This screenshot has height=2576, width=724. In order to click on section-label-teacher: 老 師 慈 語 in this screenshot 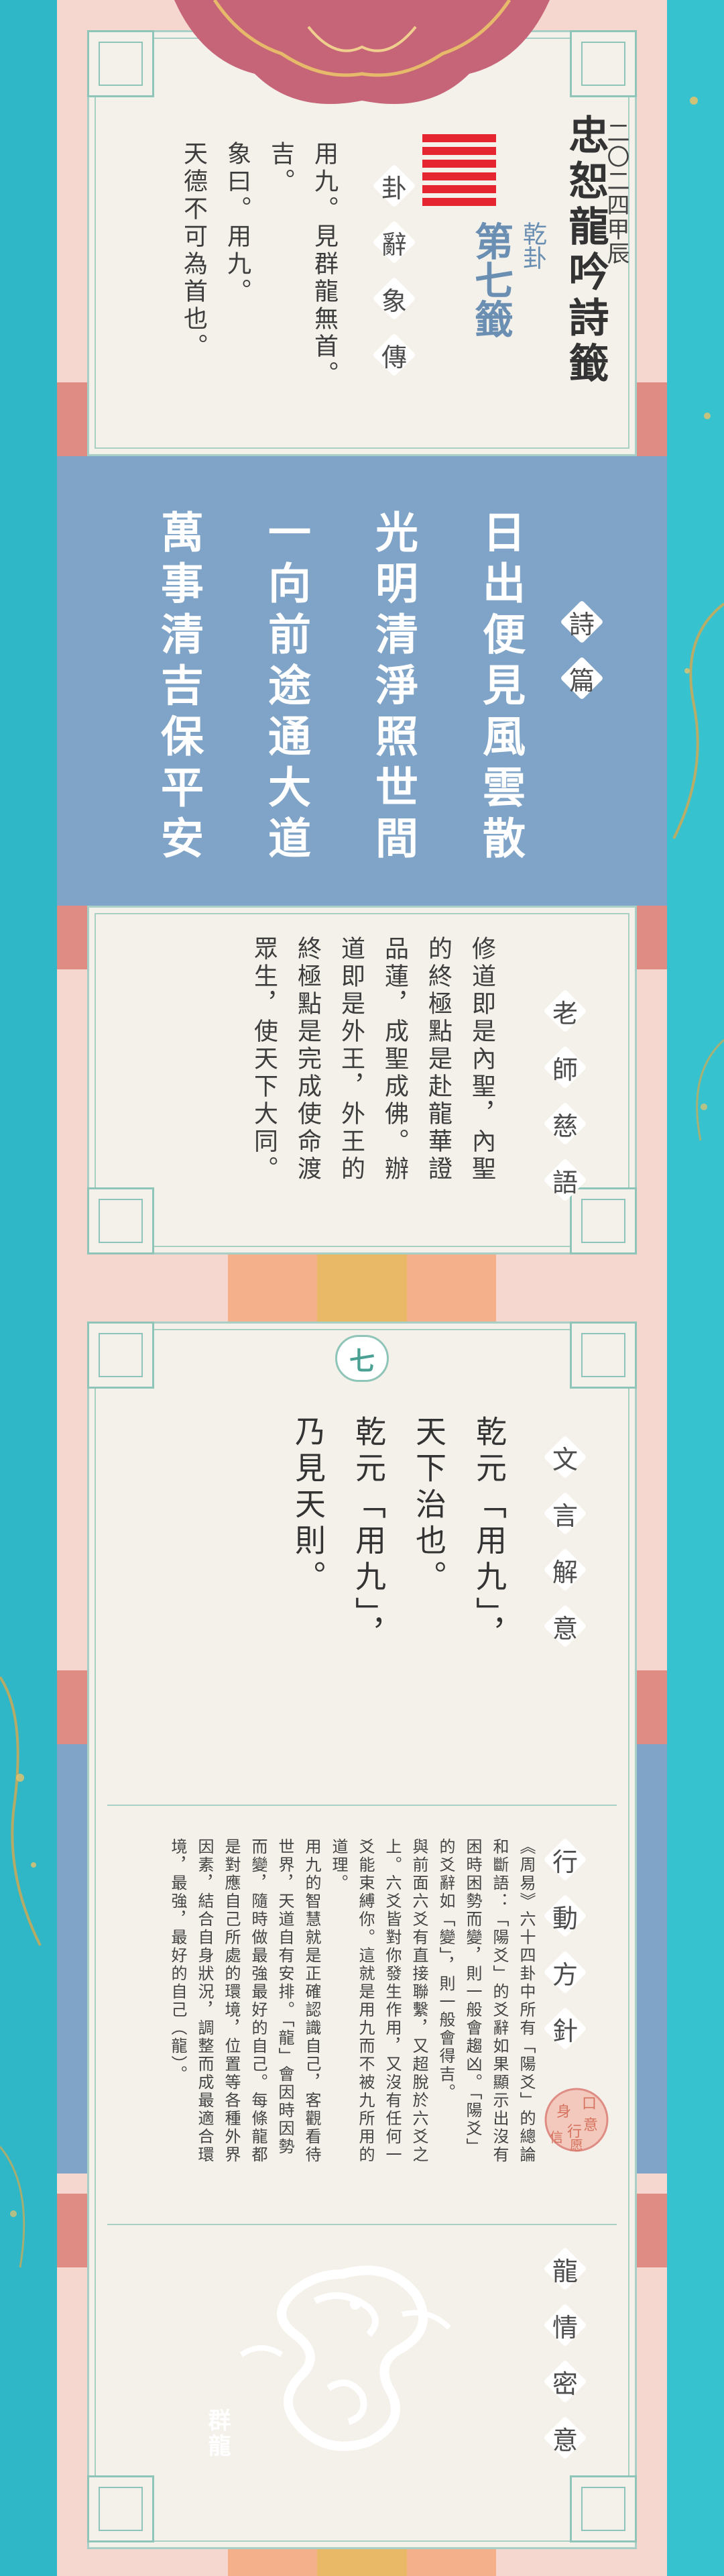, I will do `click(565, 1095)`.